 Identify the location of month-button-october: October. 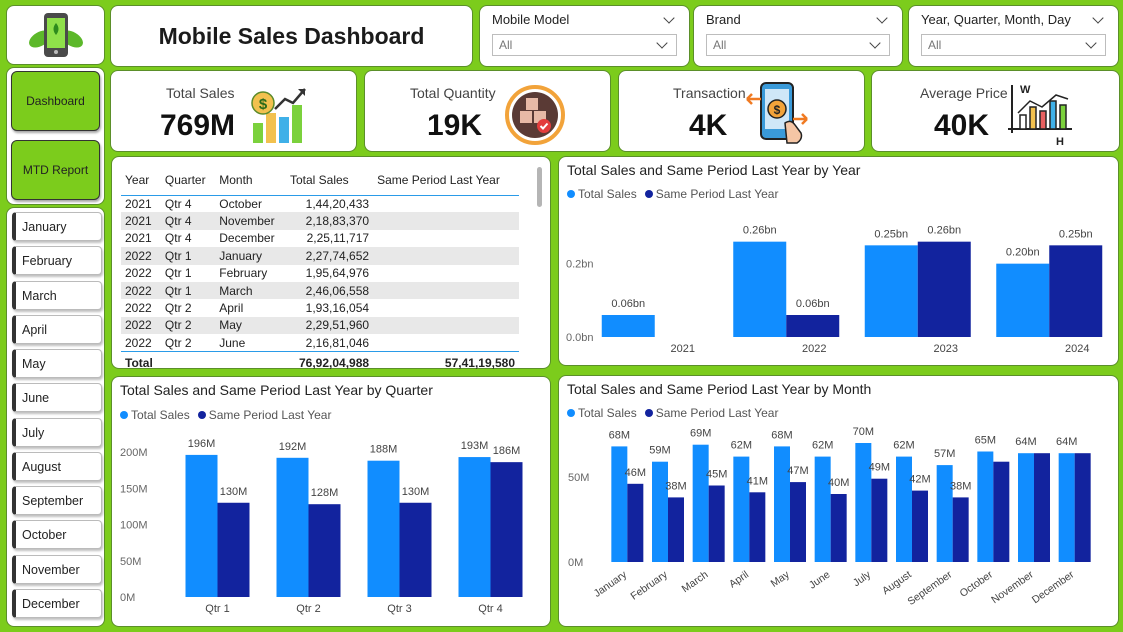
(57, 534).